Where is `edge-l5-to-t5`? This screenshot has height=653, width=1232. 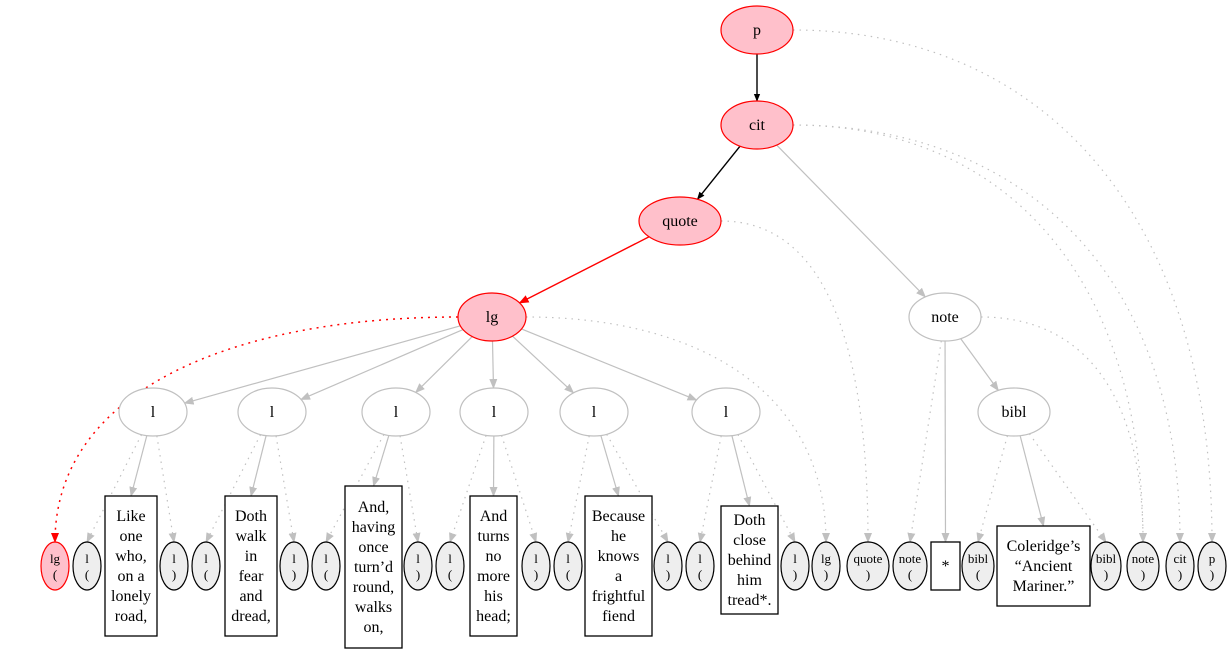
edge-l5-to-t5 is located at coordinates (610, 466).